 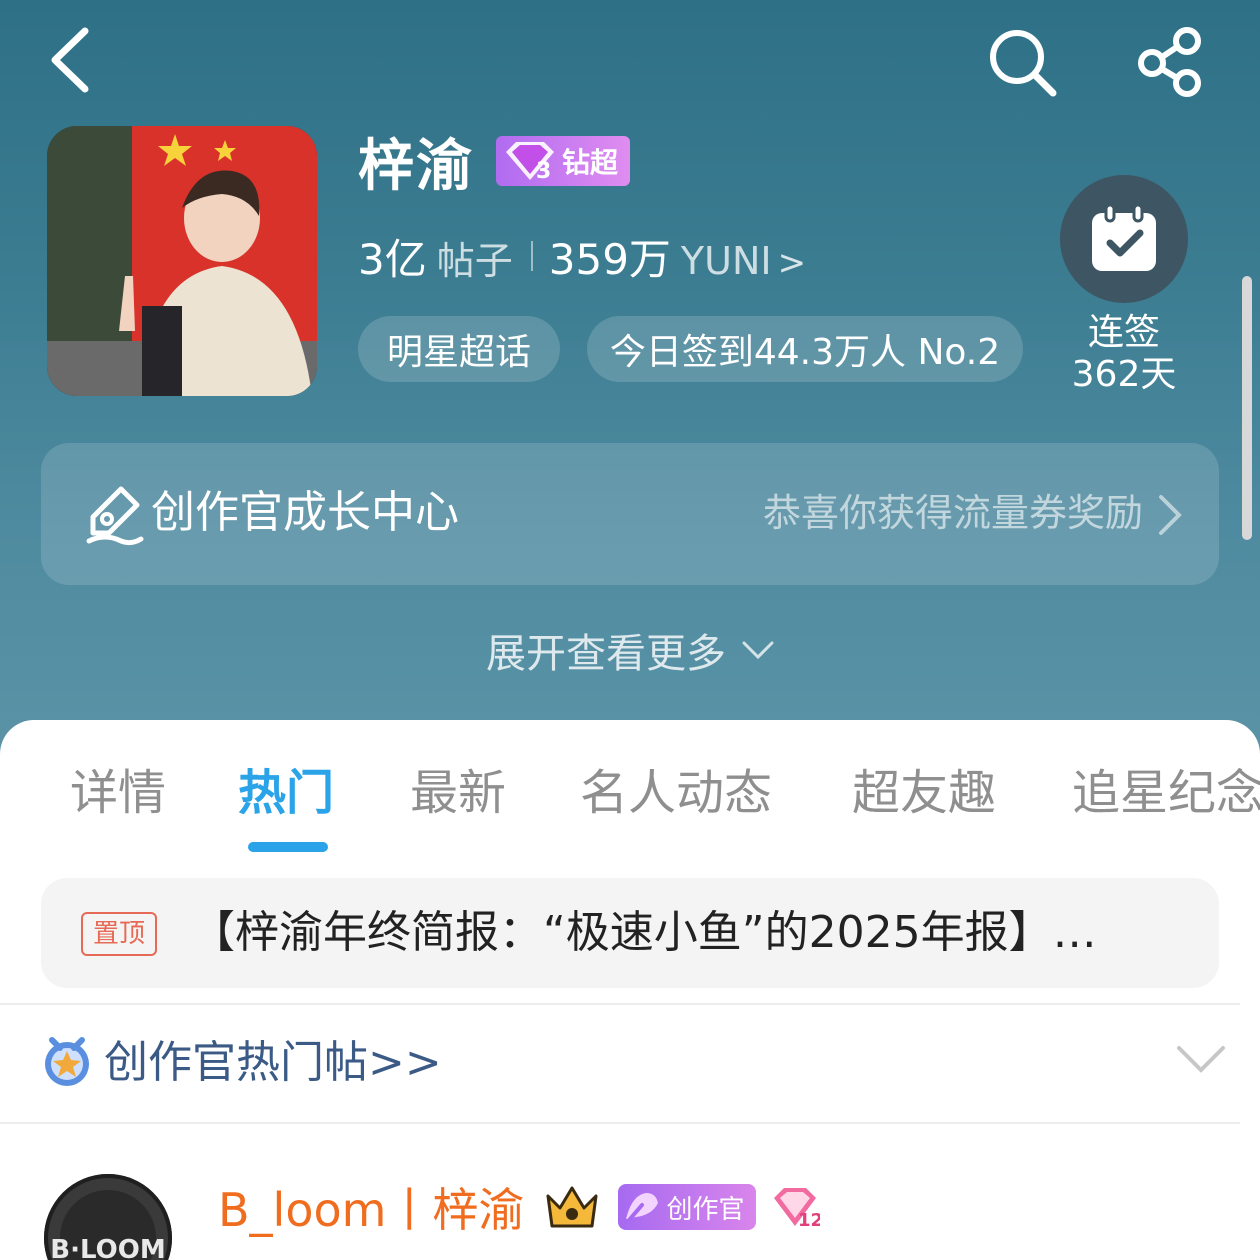 I want to click on tab-fan-fun: 超友趣, so click(x=924, y=793).